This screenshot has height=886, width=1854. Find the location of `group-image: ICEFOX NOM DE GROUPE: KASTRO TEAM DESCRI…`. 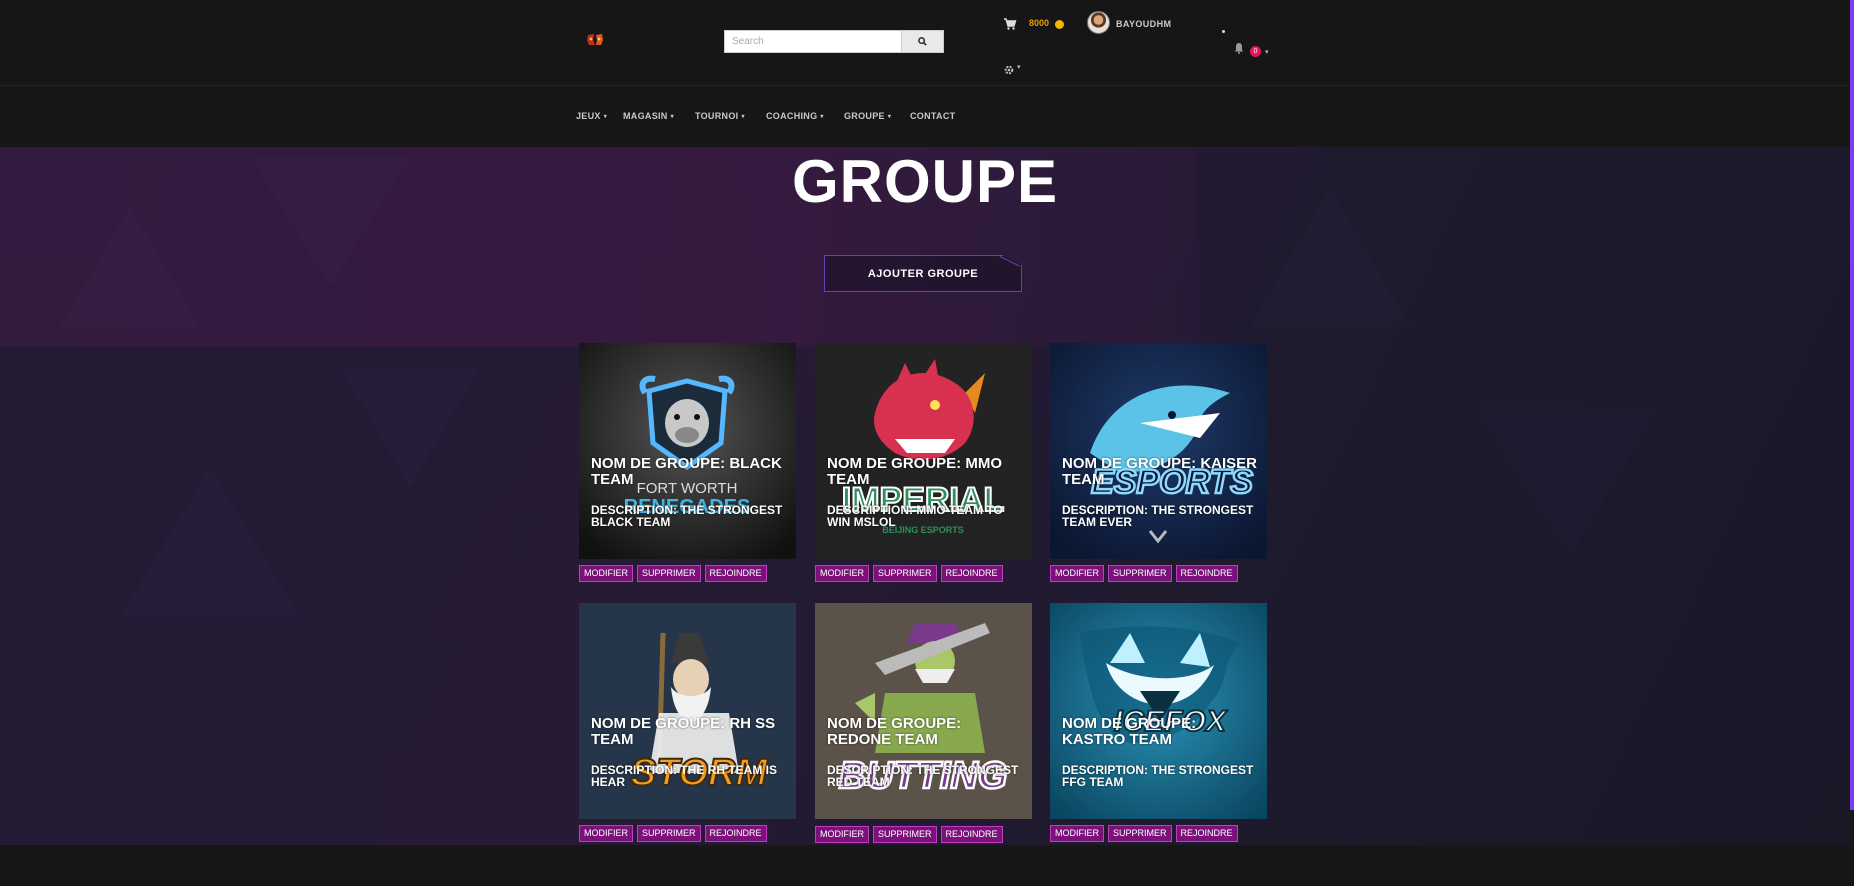

group-image: ICEFOX NOM DE GROUPE: KASTRO TEAM DESCRI… is located at coordinates (1158, 711).